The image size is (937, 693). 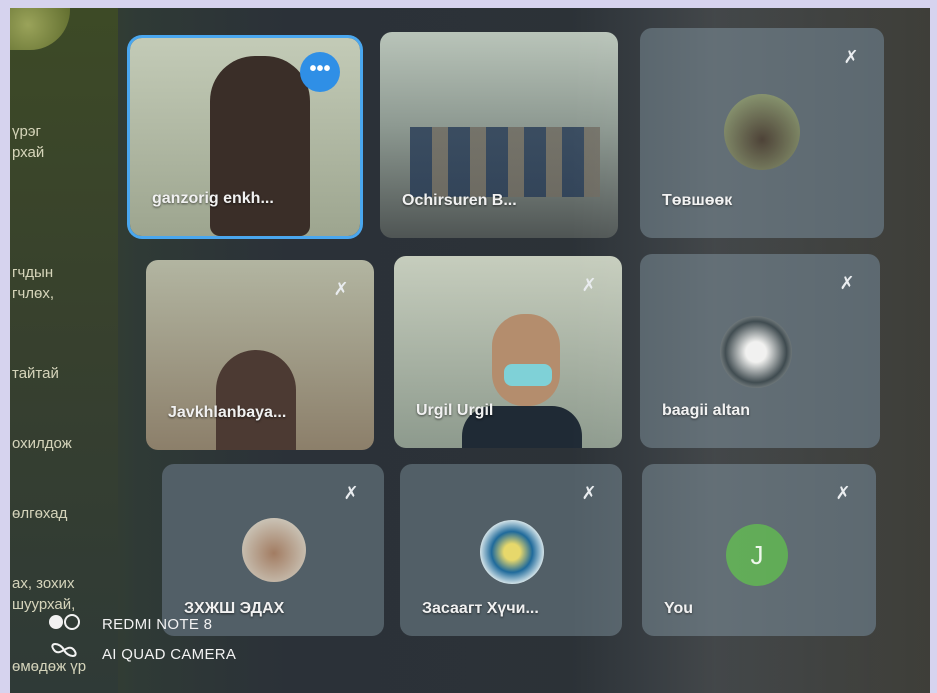 I want to click on participant-name: You, so click(x=679, y=608).